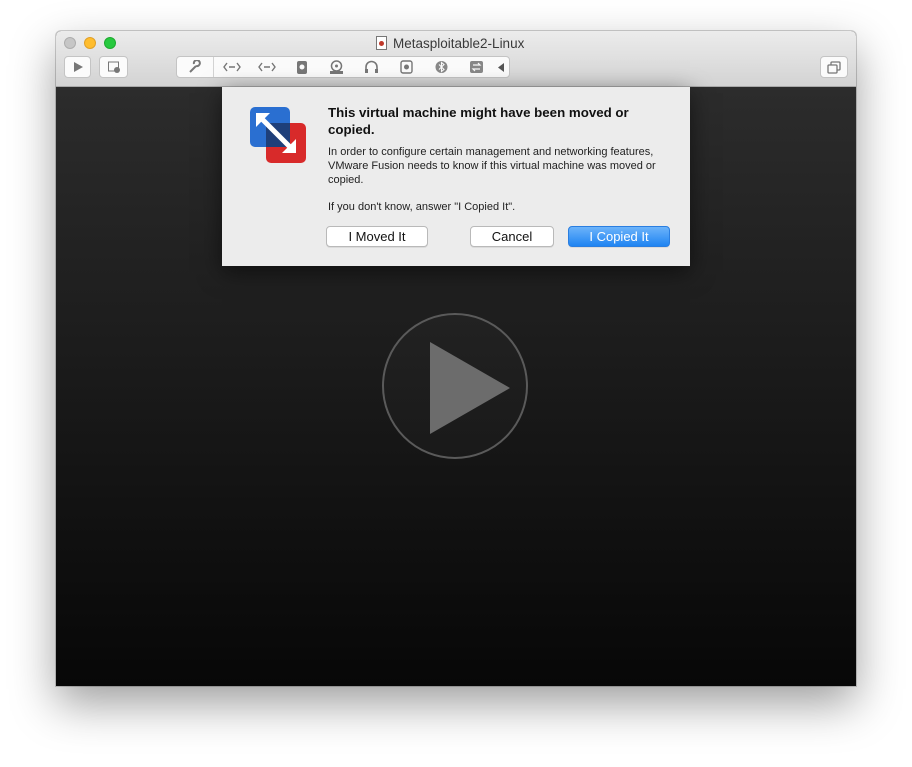 The width and height of the screenshot is (912, 767). Describe the element at coordinates (70, 43) in the screenshot. I see `close-window-button` at that location.